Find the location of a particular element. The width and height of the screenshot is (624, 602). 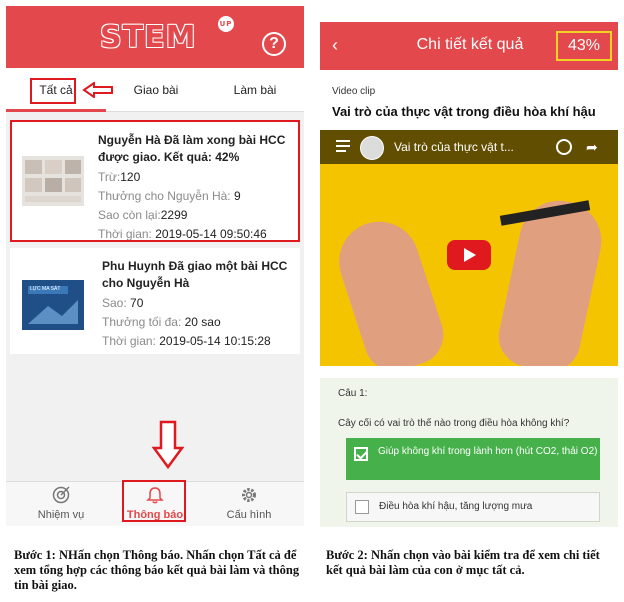

row-label: Thưởng tối đa: is located at coordinates (142, 322).